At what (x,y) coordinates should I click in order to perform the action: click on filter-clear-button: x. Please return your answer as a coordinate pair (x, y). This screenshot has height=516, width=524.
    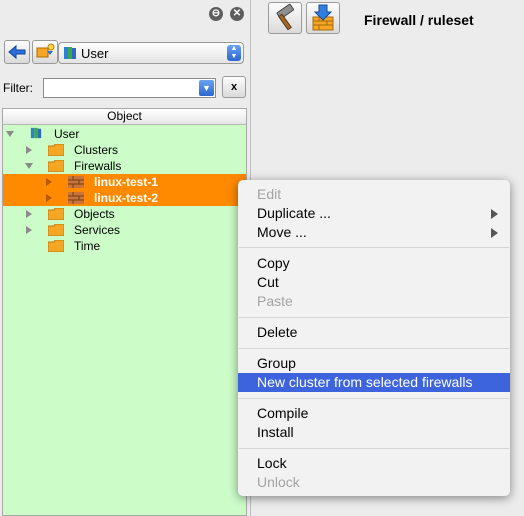
    Looking at the image, I should click on (234, 87).